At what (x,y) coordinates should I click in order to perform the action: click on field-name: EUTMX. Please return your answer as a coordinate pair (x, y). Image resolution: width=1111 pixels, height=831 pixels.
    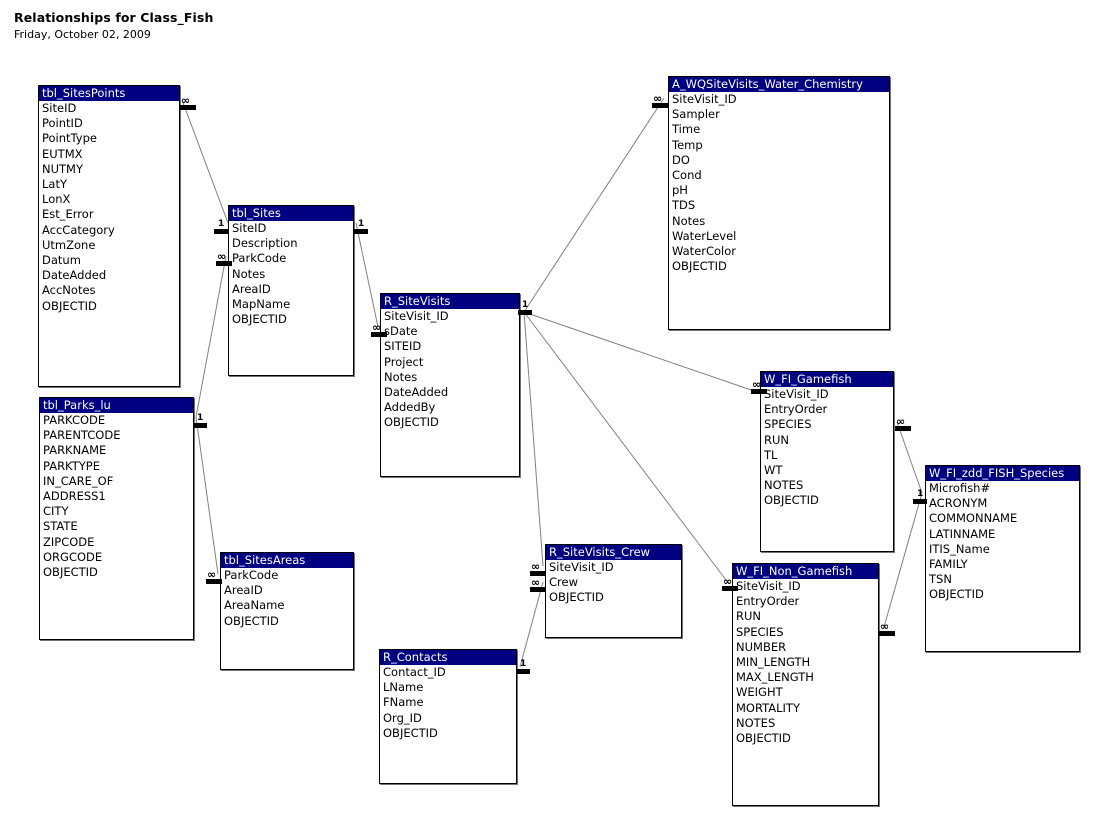
    Looking at the image, I should click on (62, 153).